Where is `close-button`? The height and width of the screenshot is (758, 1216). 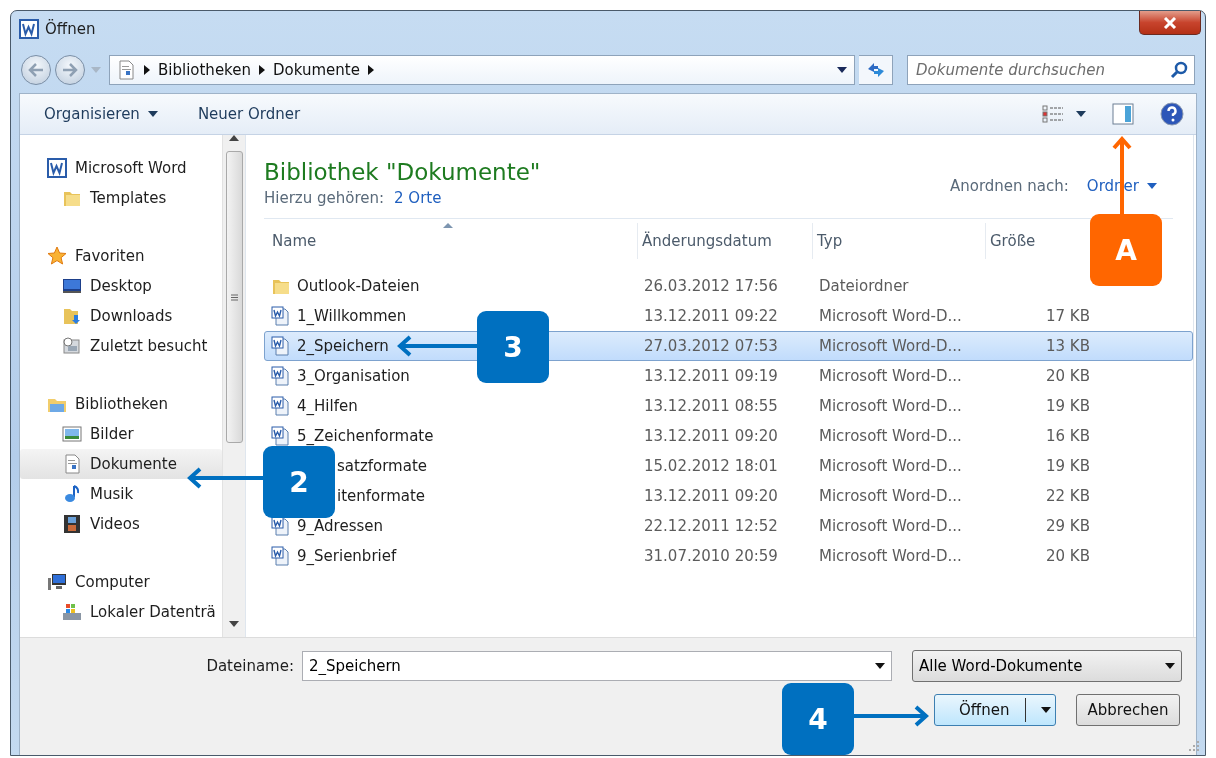
close-button is located at coordinates (1170, 23).